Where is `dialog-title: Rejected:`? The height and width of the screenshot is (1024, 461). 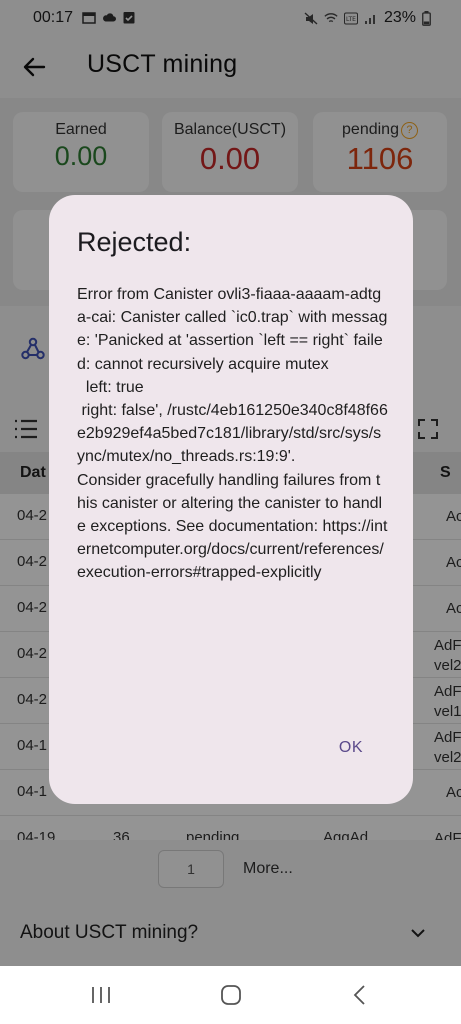 dialog-title: Rejected: is located at coordinates (134, 242).